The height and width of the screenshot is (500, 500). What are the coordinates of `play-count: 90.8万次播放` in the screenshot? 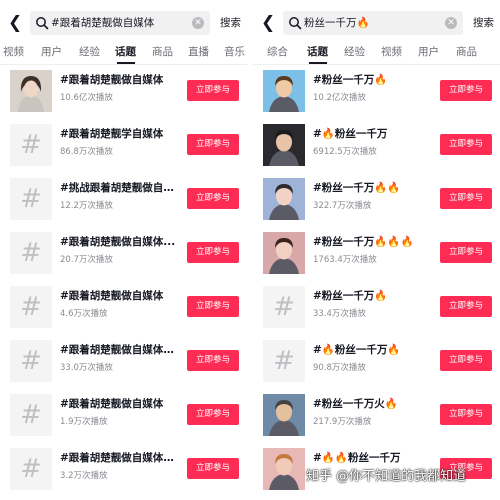 It's located at (339, 368).